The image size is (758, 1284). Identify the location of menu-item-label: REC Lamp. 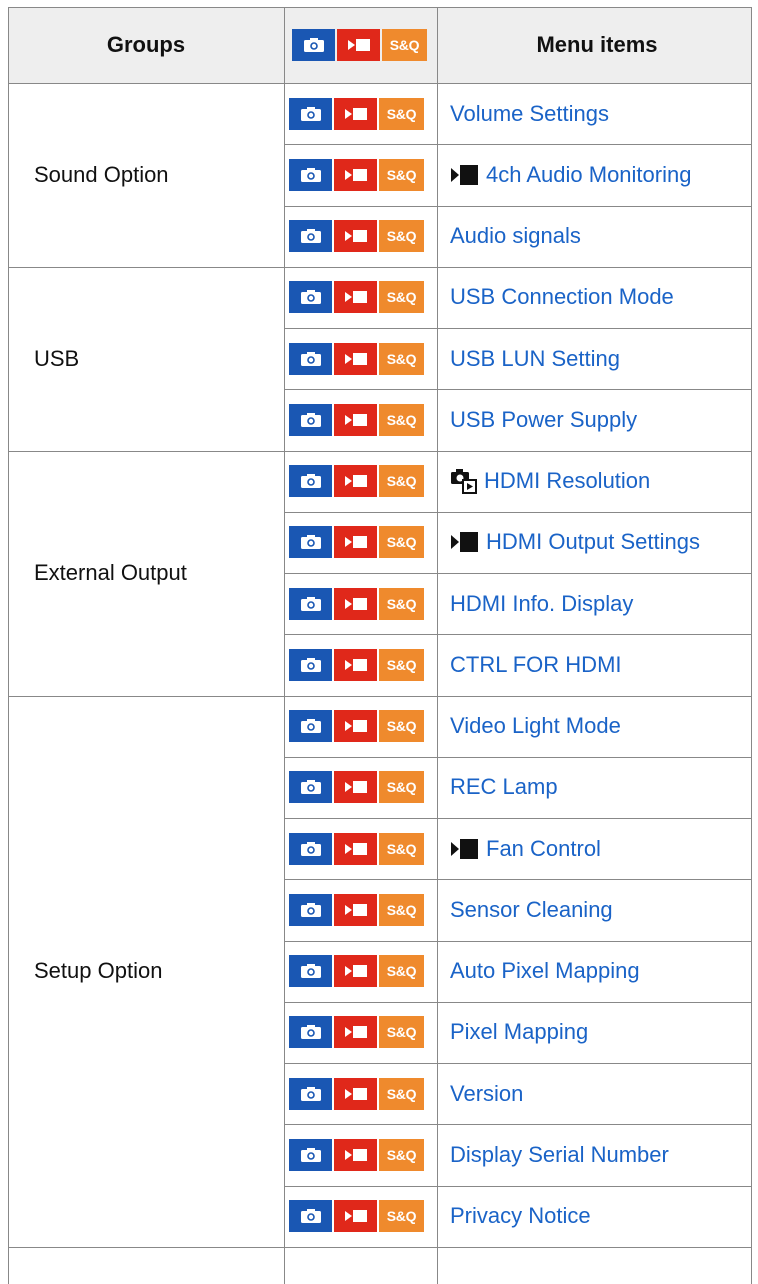
(504, 787).